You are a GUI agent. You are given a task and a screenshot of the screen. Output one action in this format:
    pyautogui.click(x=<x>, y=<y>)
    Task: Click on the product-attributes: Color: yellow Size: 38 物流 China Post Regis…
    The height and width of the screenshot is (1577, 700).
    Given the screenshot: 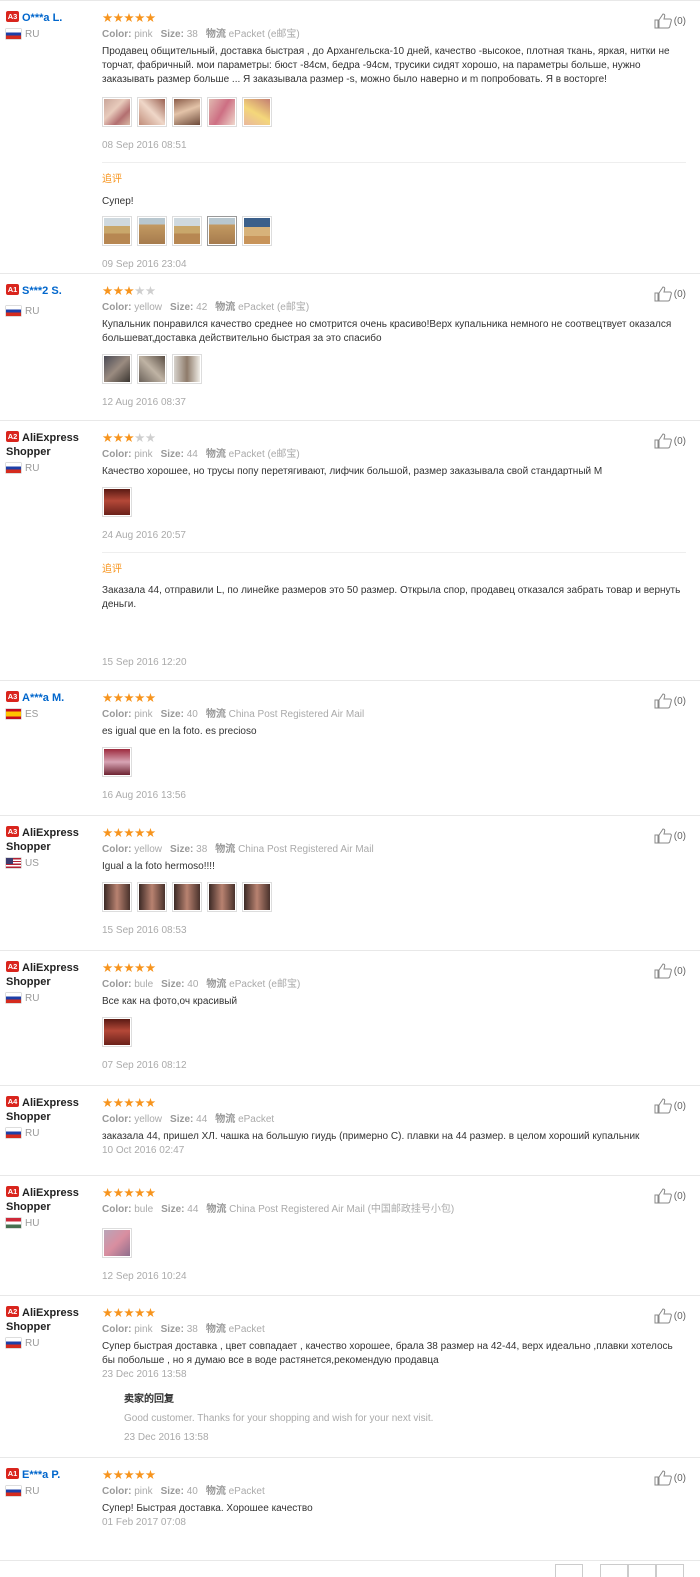 What is the action you would take?
    pyautogui.click(x=238, y=849)
    